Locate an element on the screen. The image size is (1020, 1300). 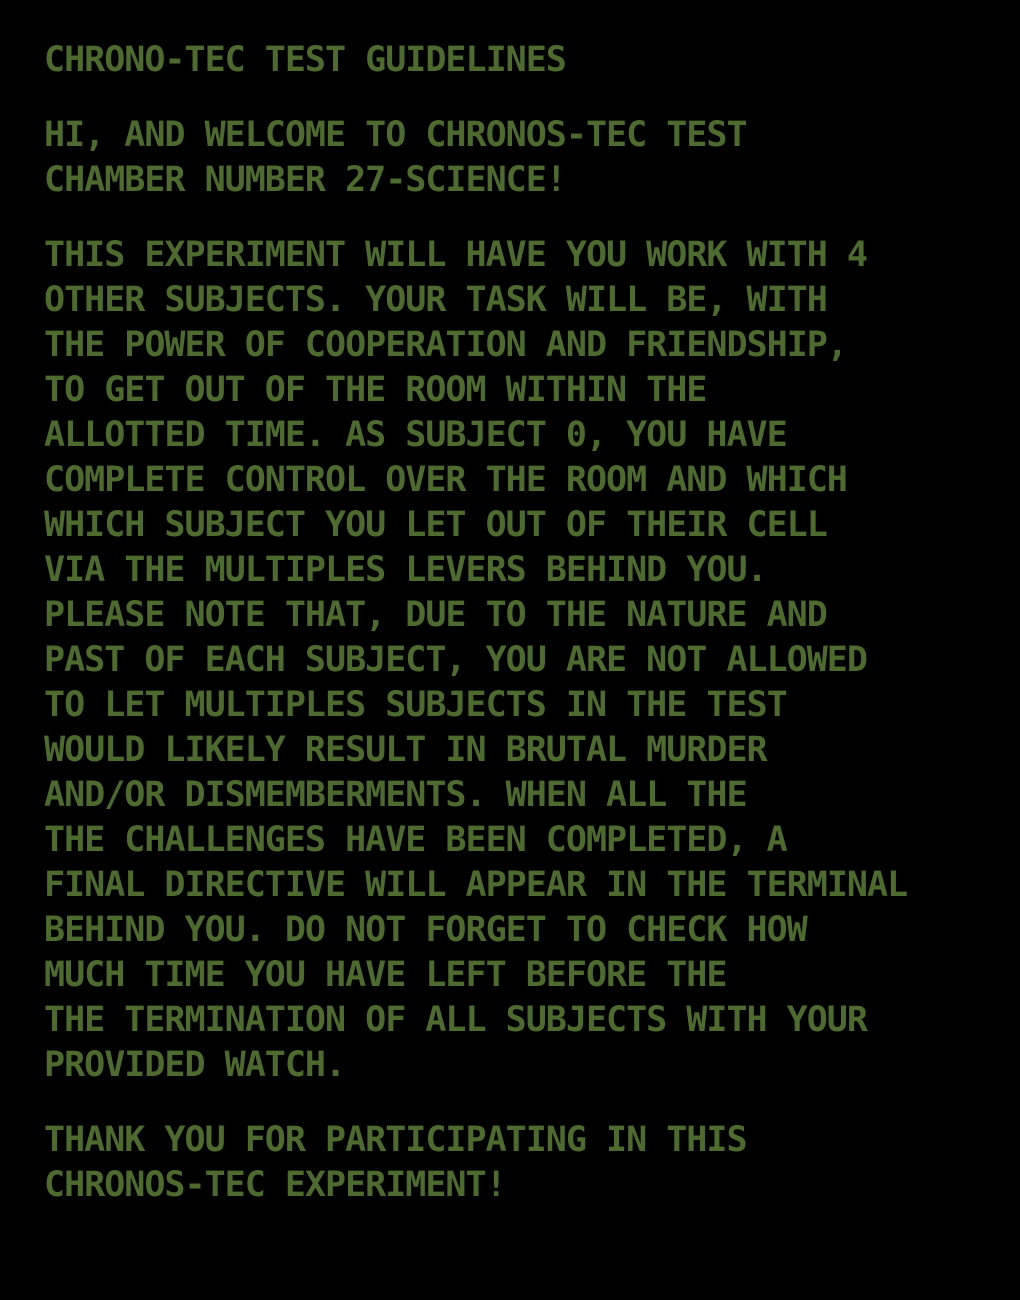
welcome-line: CHAMBER NUMBER 27-SCIENCE! is located at coordinates (305, 180).